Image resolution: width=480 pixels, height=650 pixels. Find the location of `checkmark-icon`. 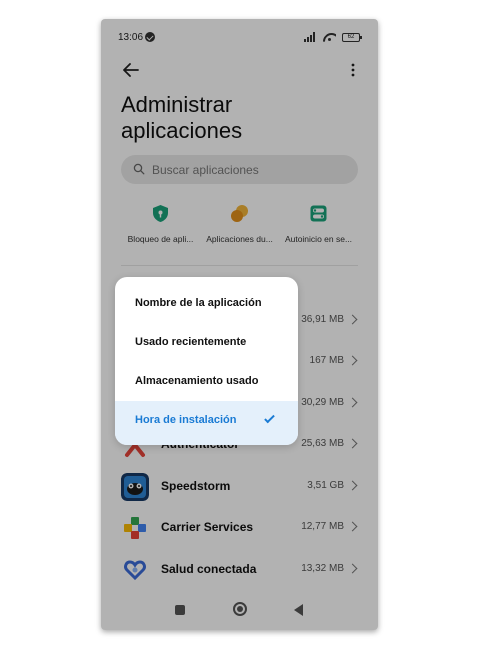

checkmark-icon is located at coordinates (269, 418).